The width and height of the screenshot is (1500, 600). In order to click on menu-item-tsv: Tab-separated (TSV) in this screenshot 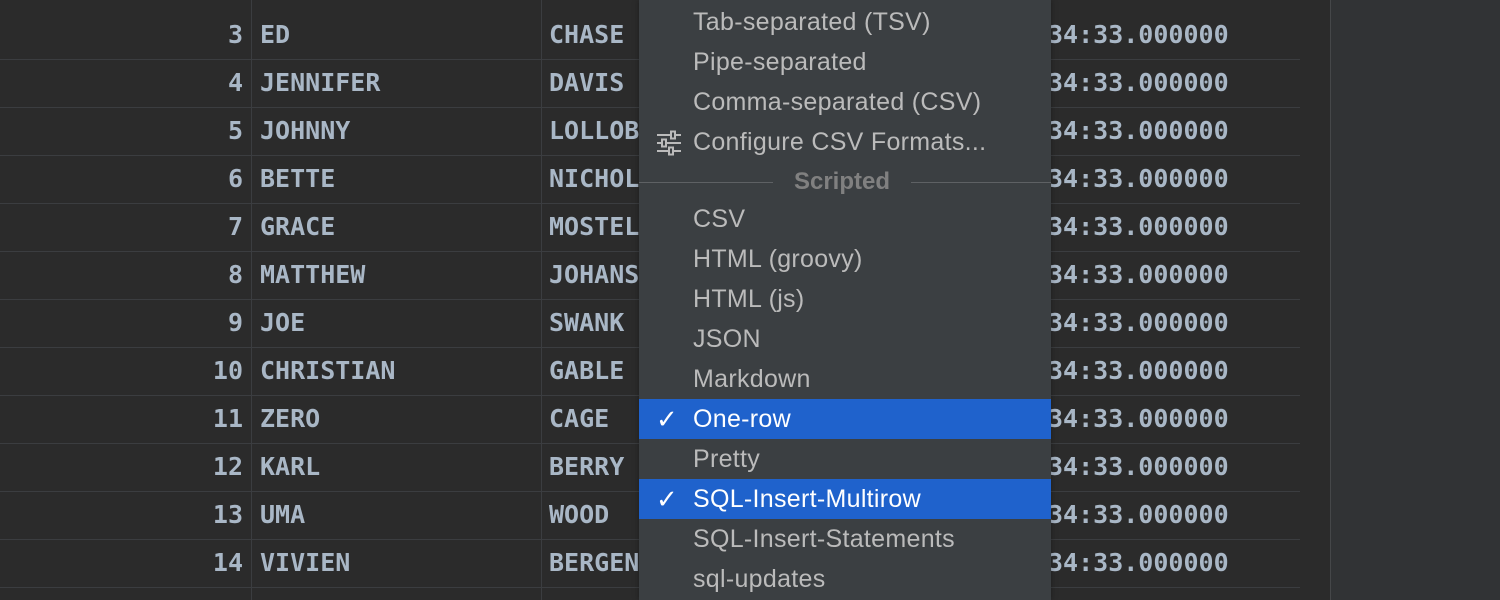, I will do `click(845, 22)`.